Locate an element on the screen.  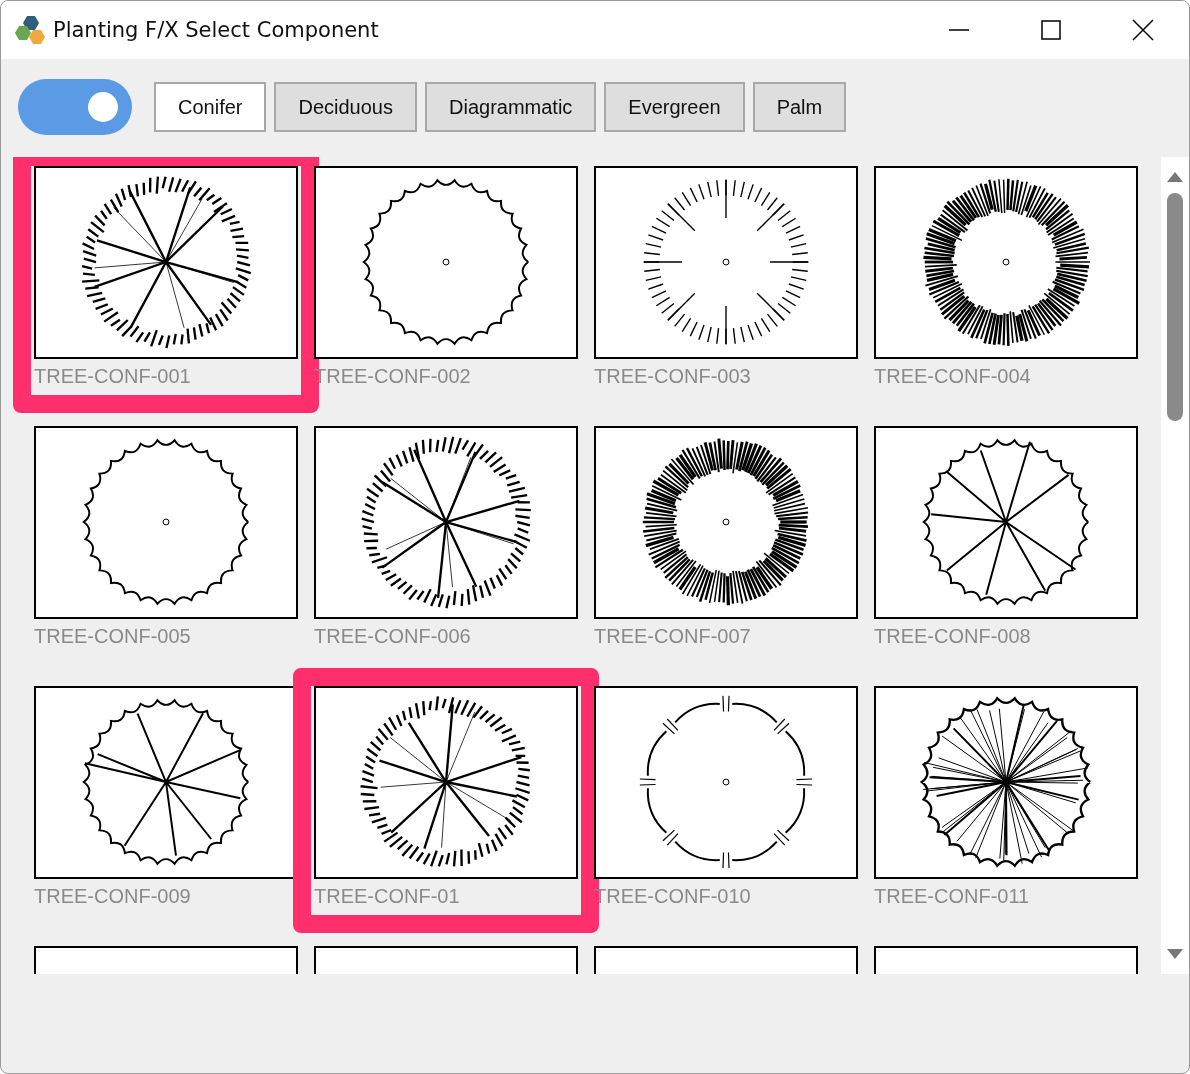
toggle-switch is located at coordinates (75, 107).